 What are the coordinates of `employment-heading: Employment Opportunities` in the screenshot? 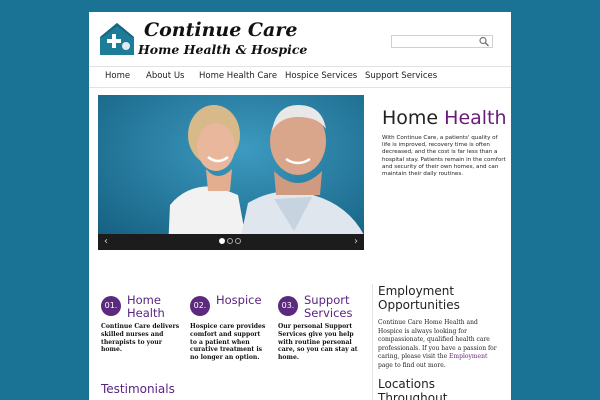 It's located at (419, 298).